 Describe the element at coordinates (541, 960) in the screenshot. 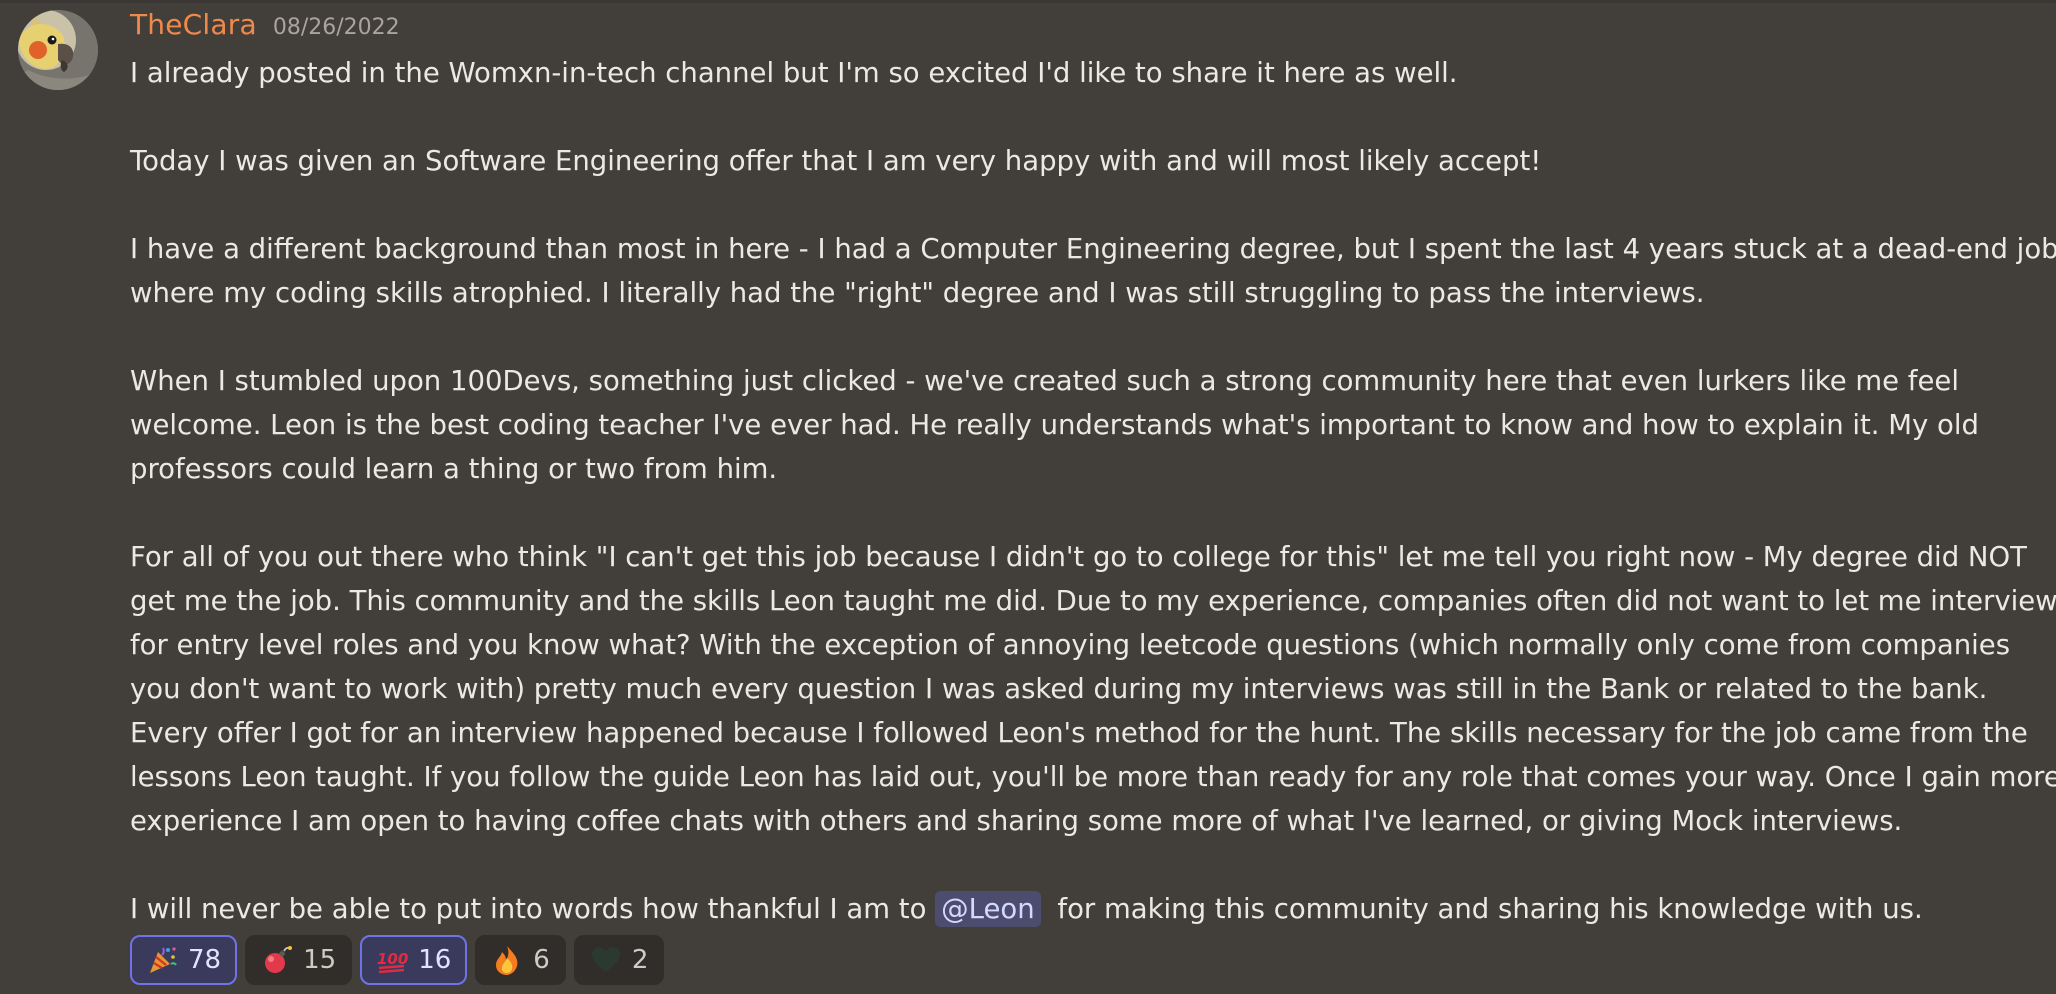

I see `reaction-count: 6` at that location.